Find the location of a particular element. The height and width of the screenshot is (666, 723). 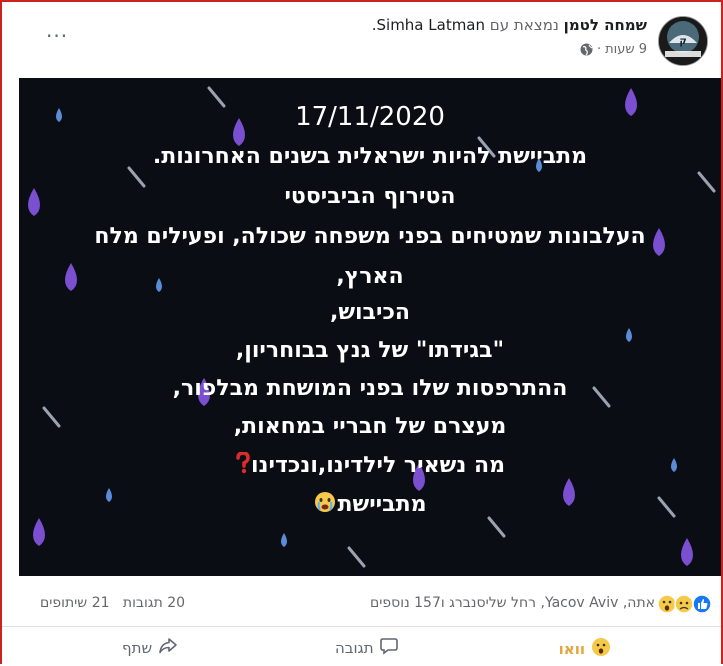

share-label: שתף is located at coordinates (137, 648).